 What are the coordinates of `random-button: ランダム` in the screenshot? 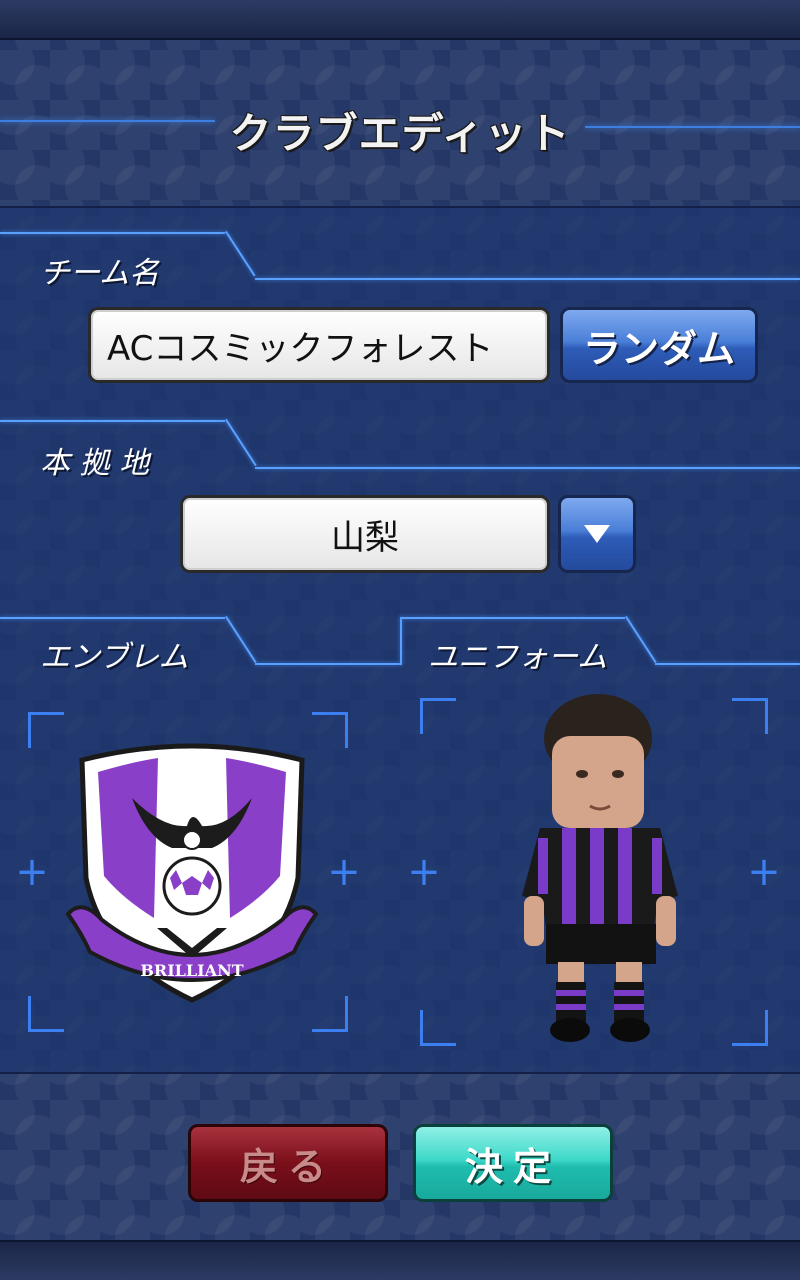 It's located at (659, 345).